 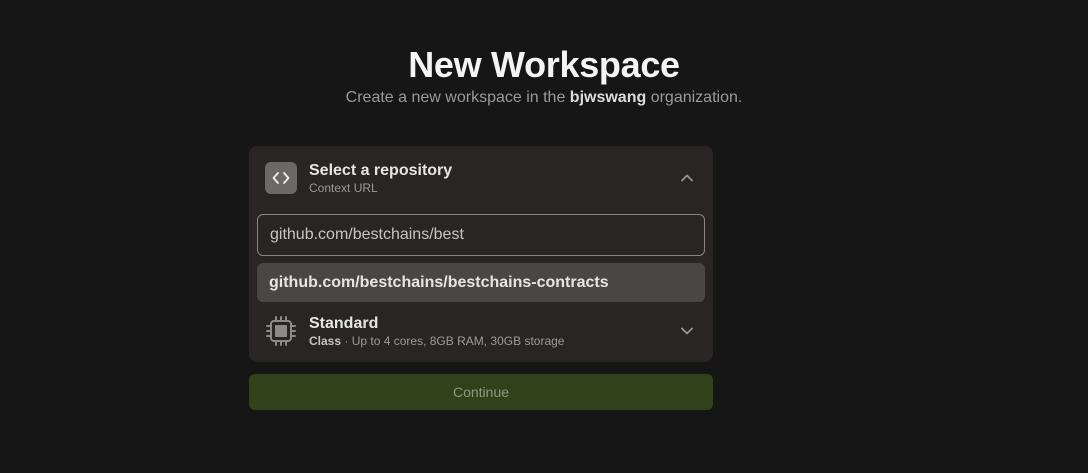 I want to click on continue-button: Continue, so click(x=481, y=392).